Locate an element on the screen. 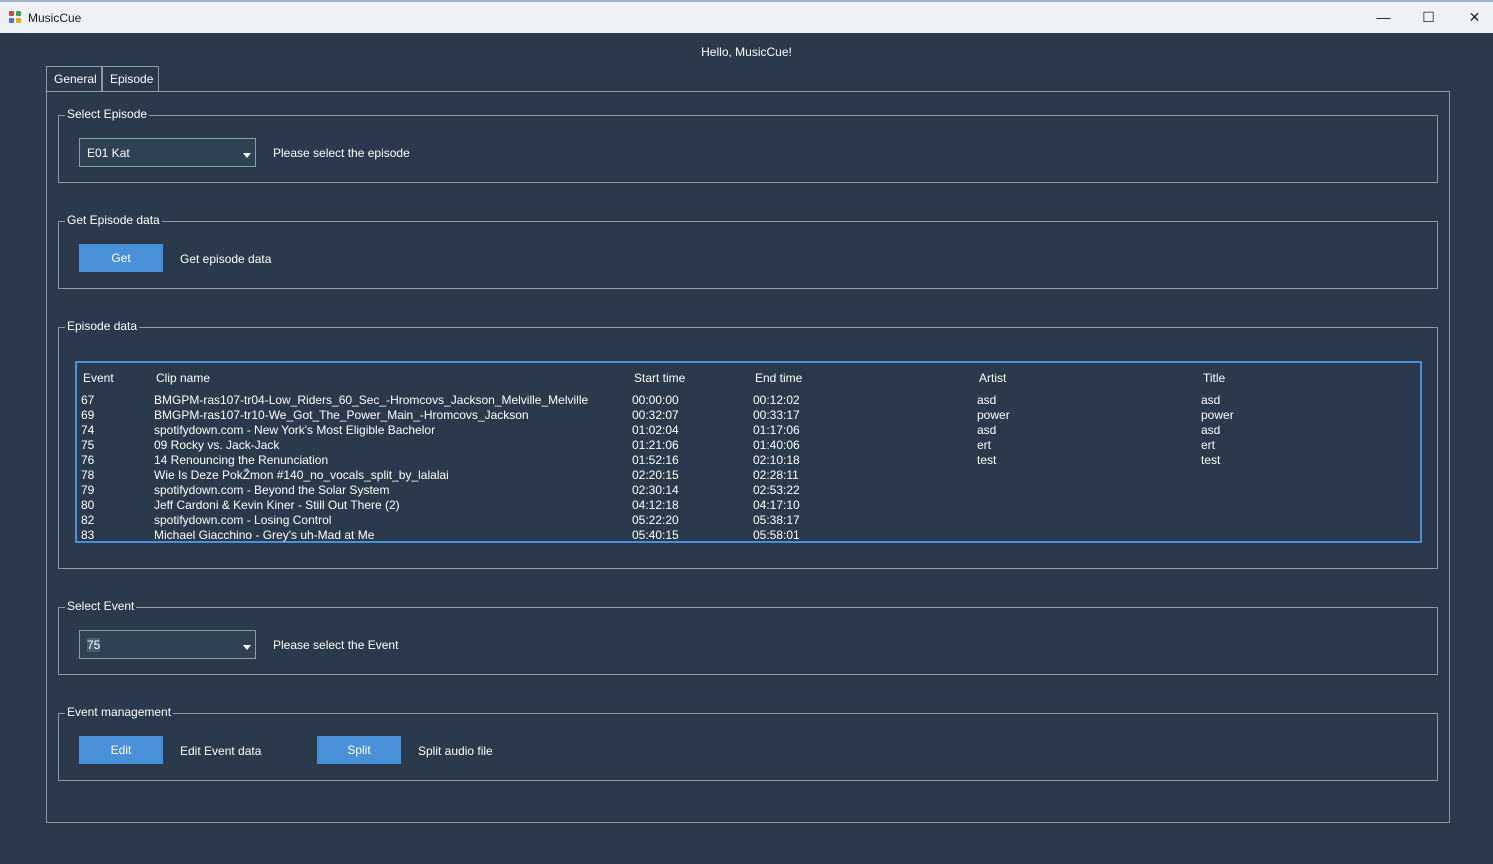  column-header-clip-name: Clip name is located at coordinates (183, 378).